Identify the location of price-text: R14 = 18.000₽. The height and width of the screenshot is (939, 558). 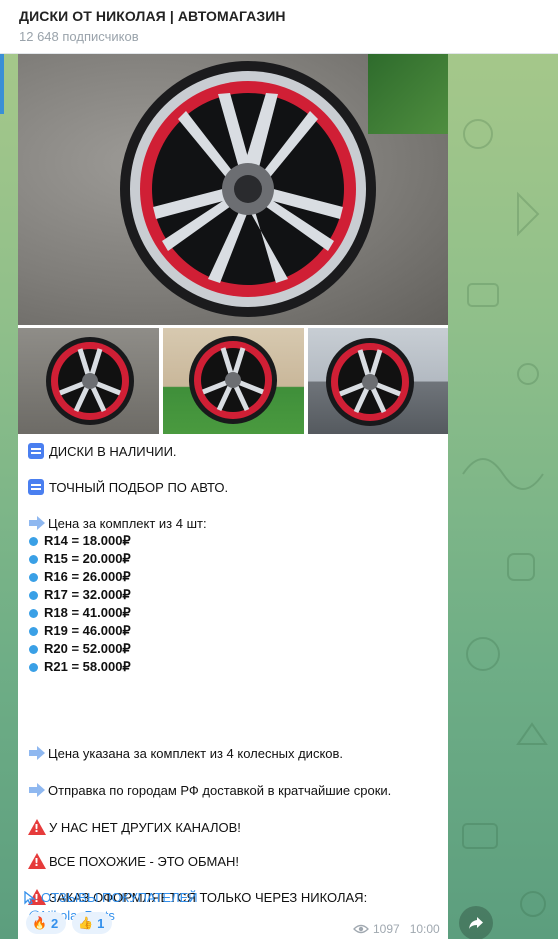
(87, 540).